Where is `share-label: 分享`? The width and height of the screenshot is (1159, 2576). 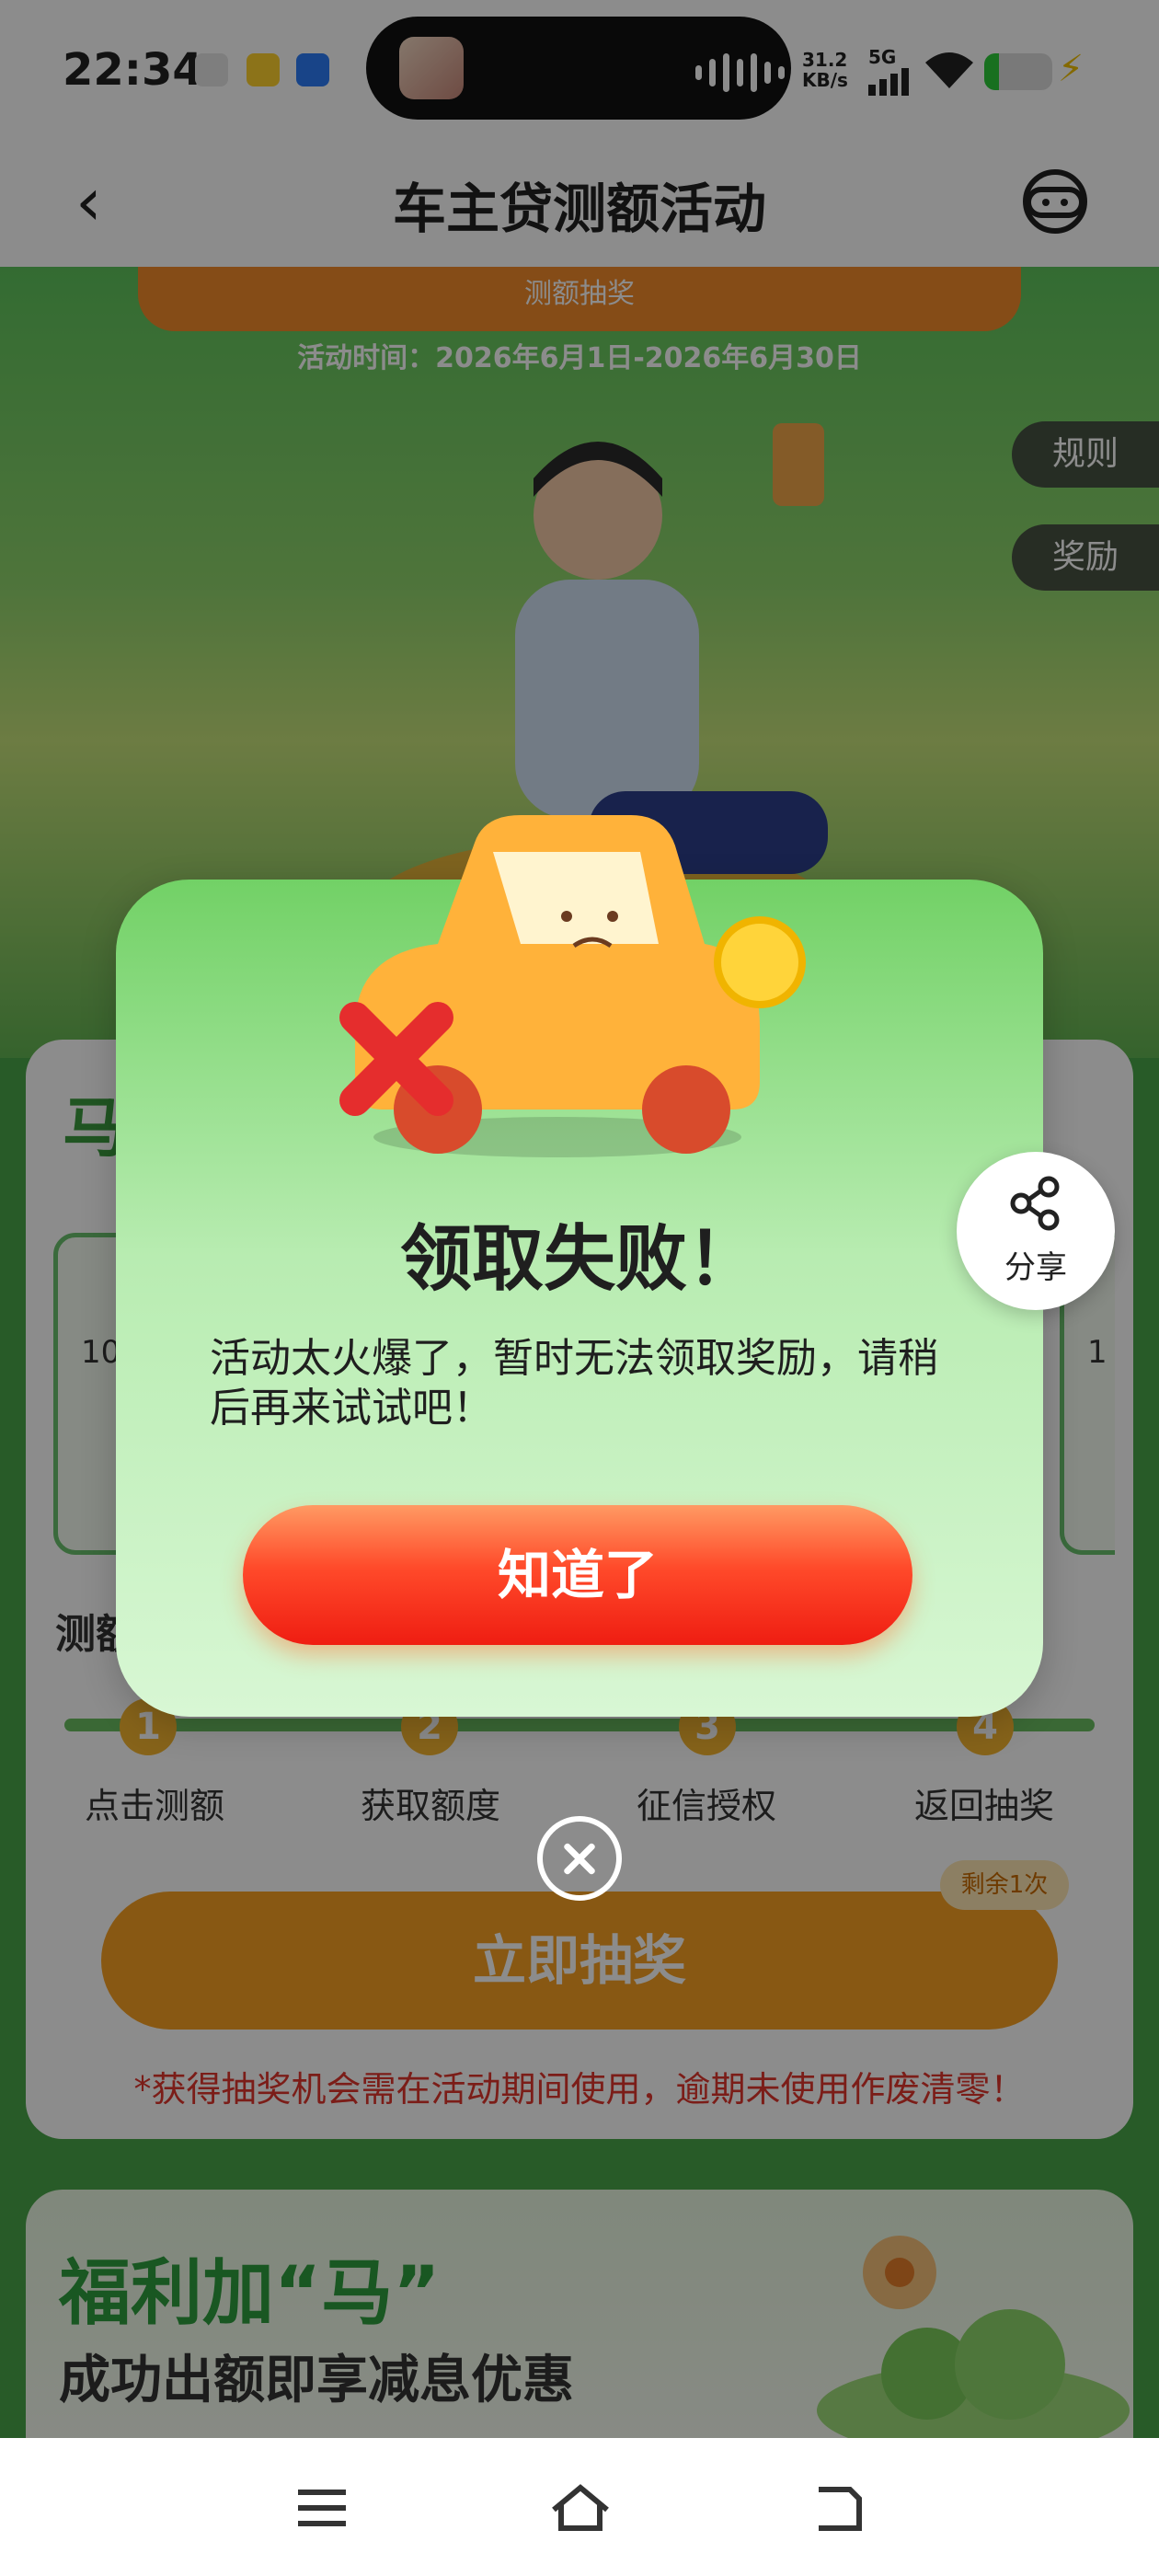 share-label: 分享 is located at coordinates (1035, 1267).